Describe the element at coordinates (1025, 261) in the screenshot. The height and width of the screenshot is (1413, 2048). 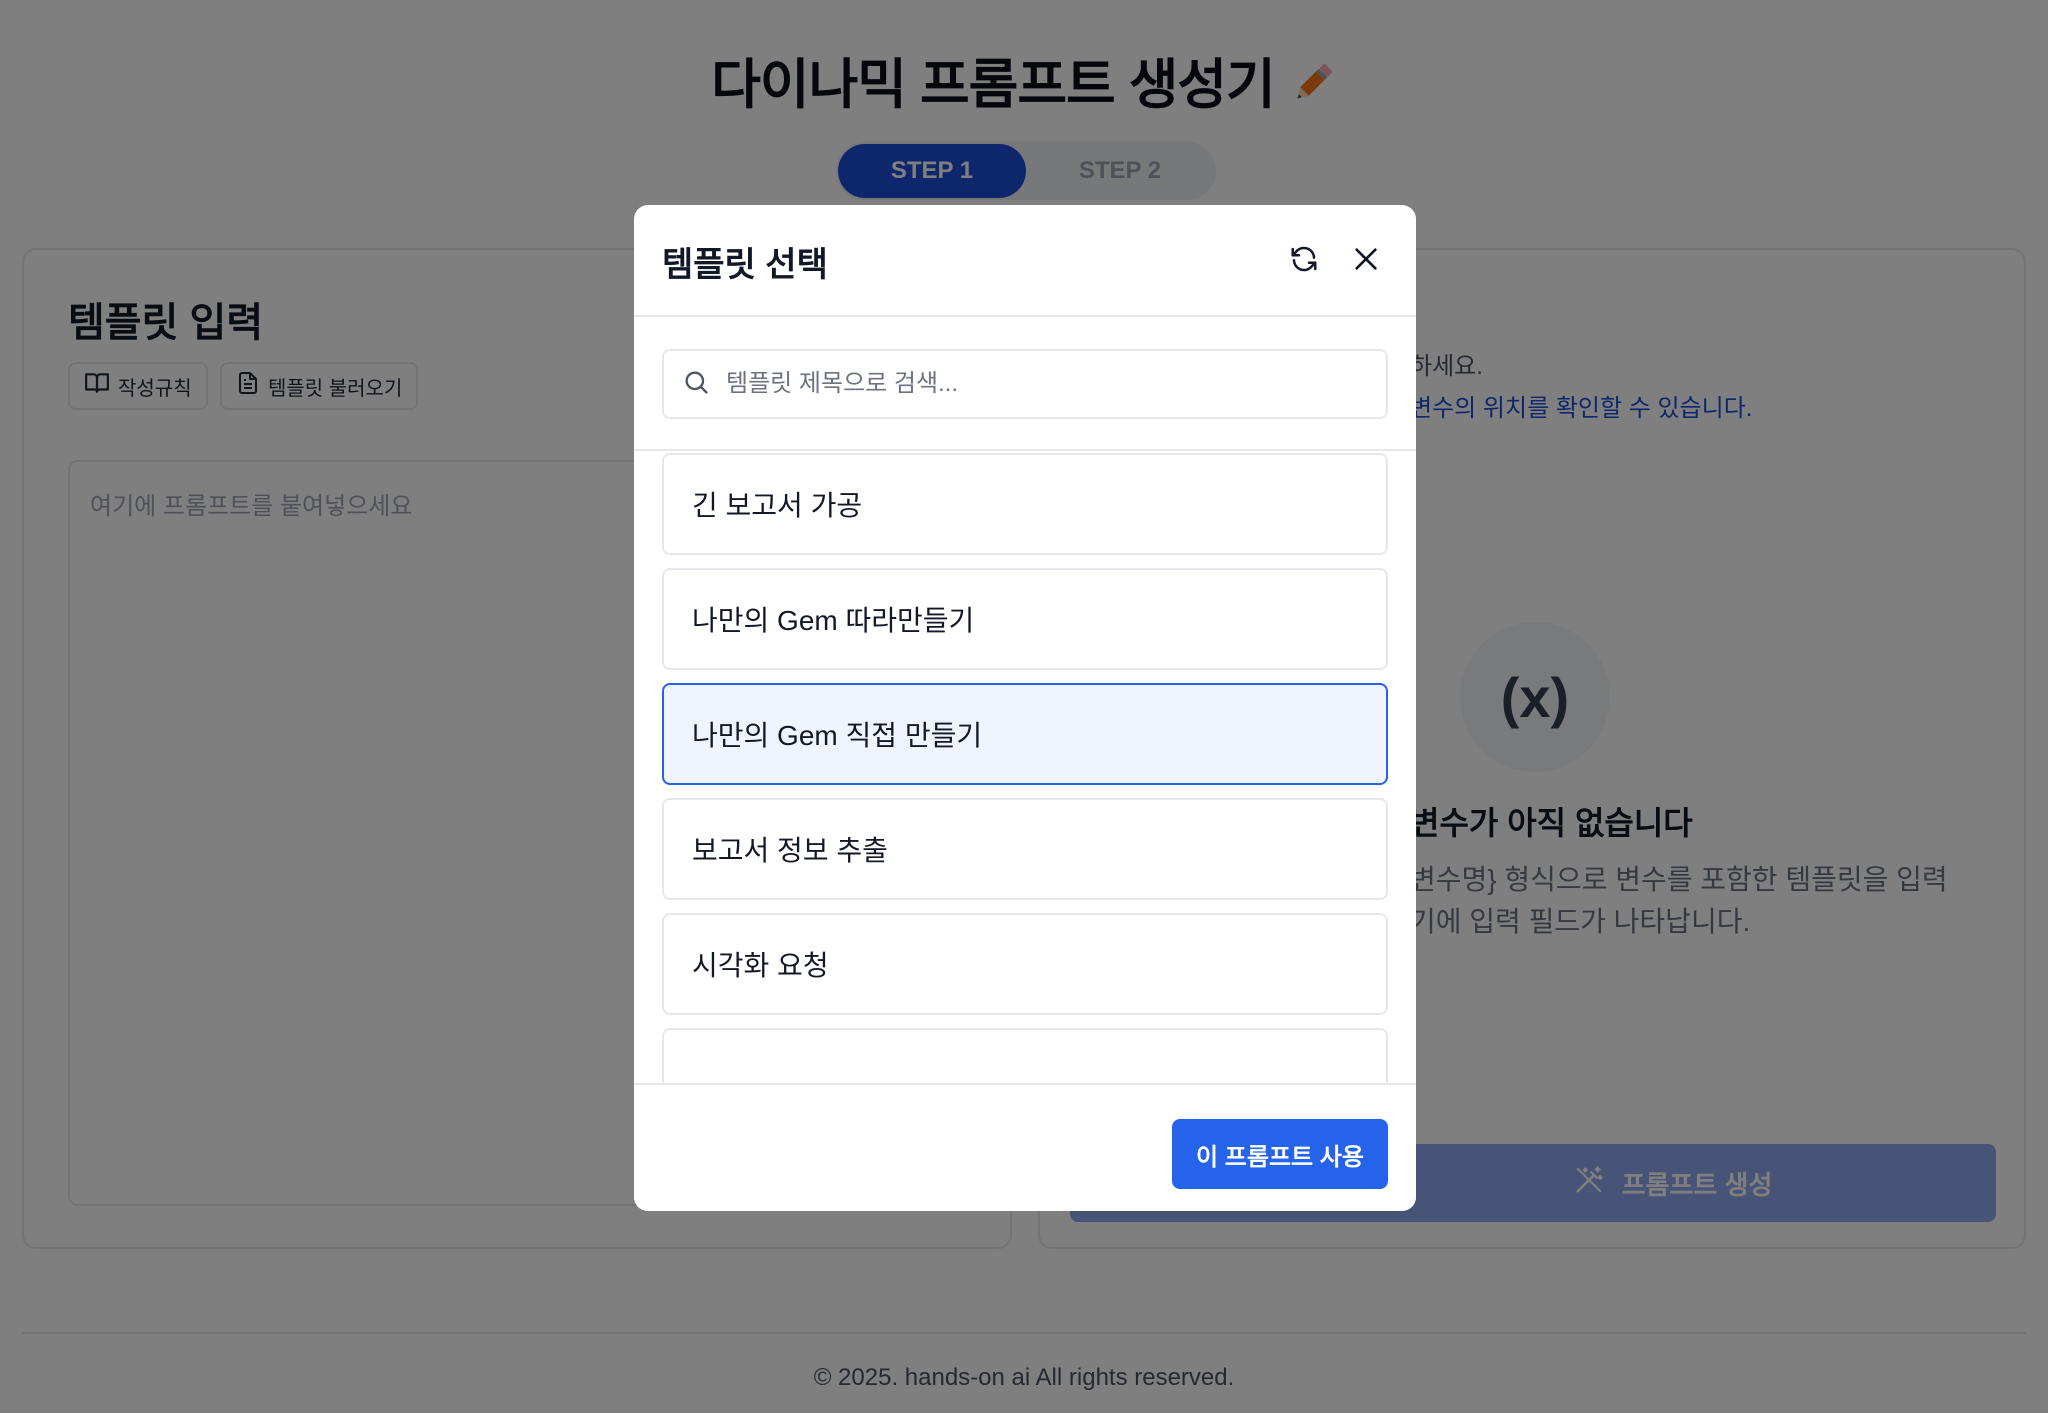
I see `modal-header: 템플릿 선택` at that location.